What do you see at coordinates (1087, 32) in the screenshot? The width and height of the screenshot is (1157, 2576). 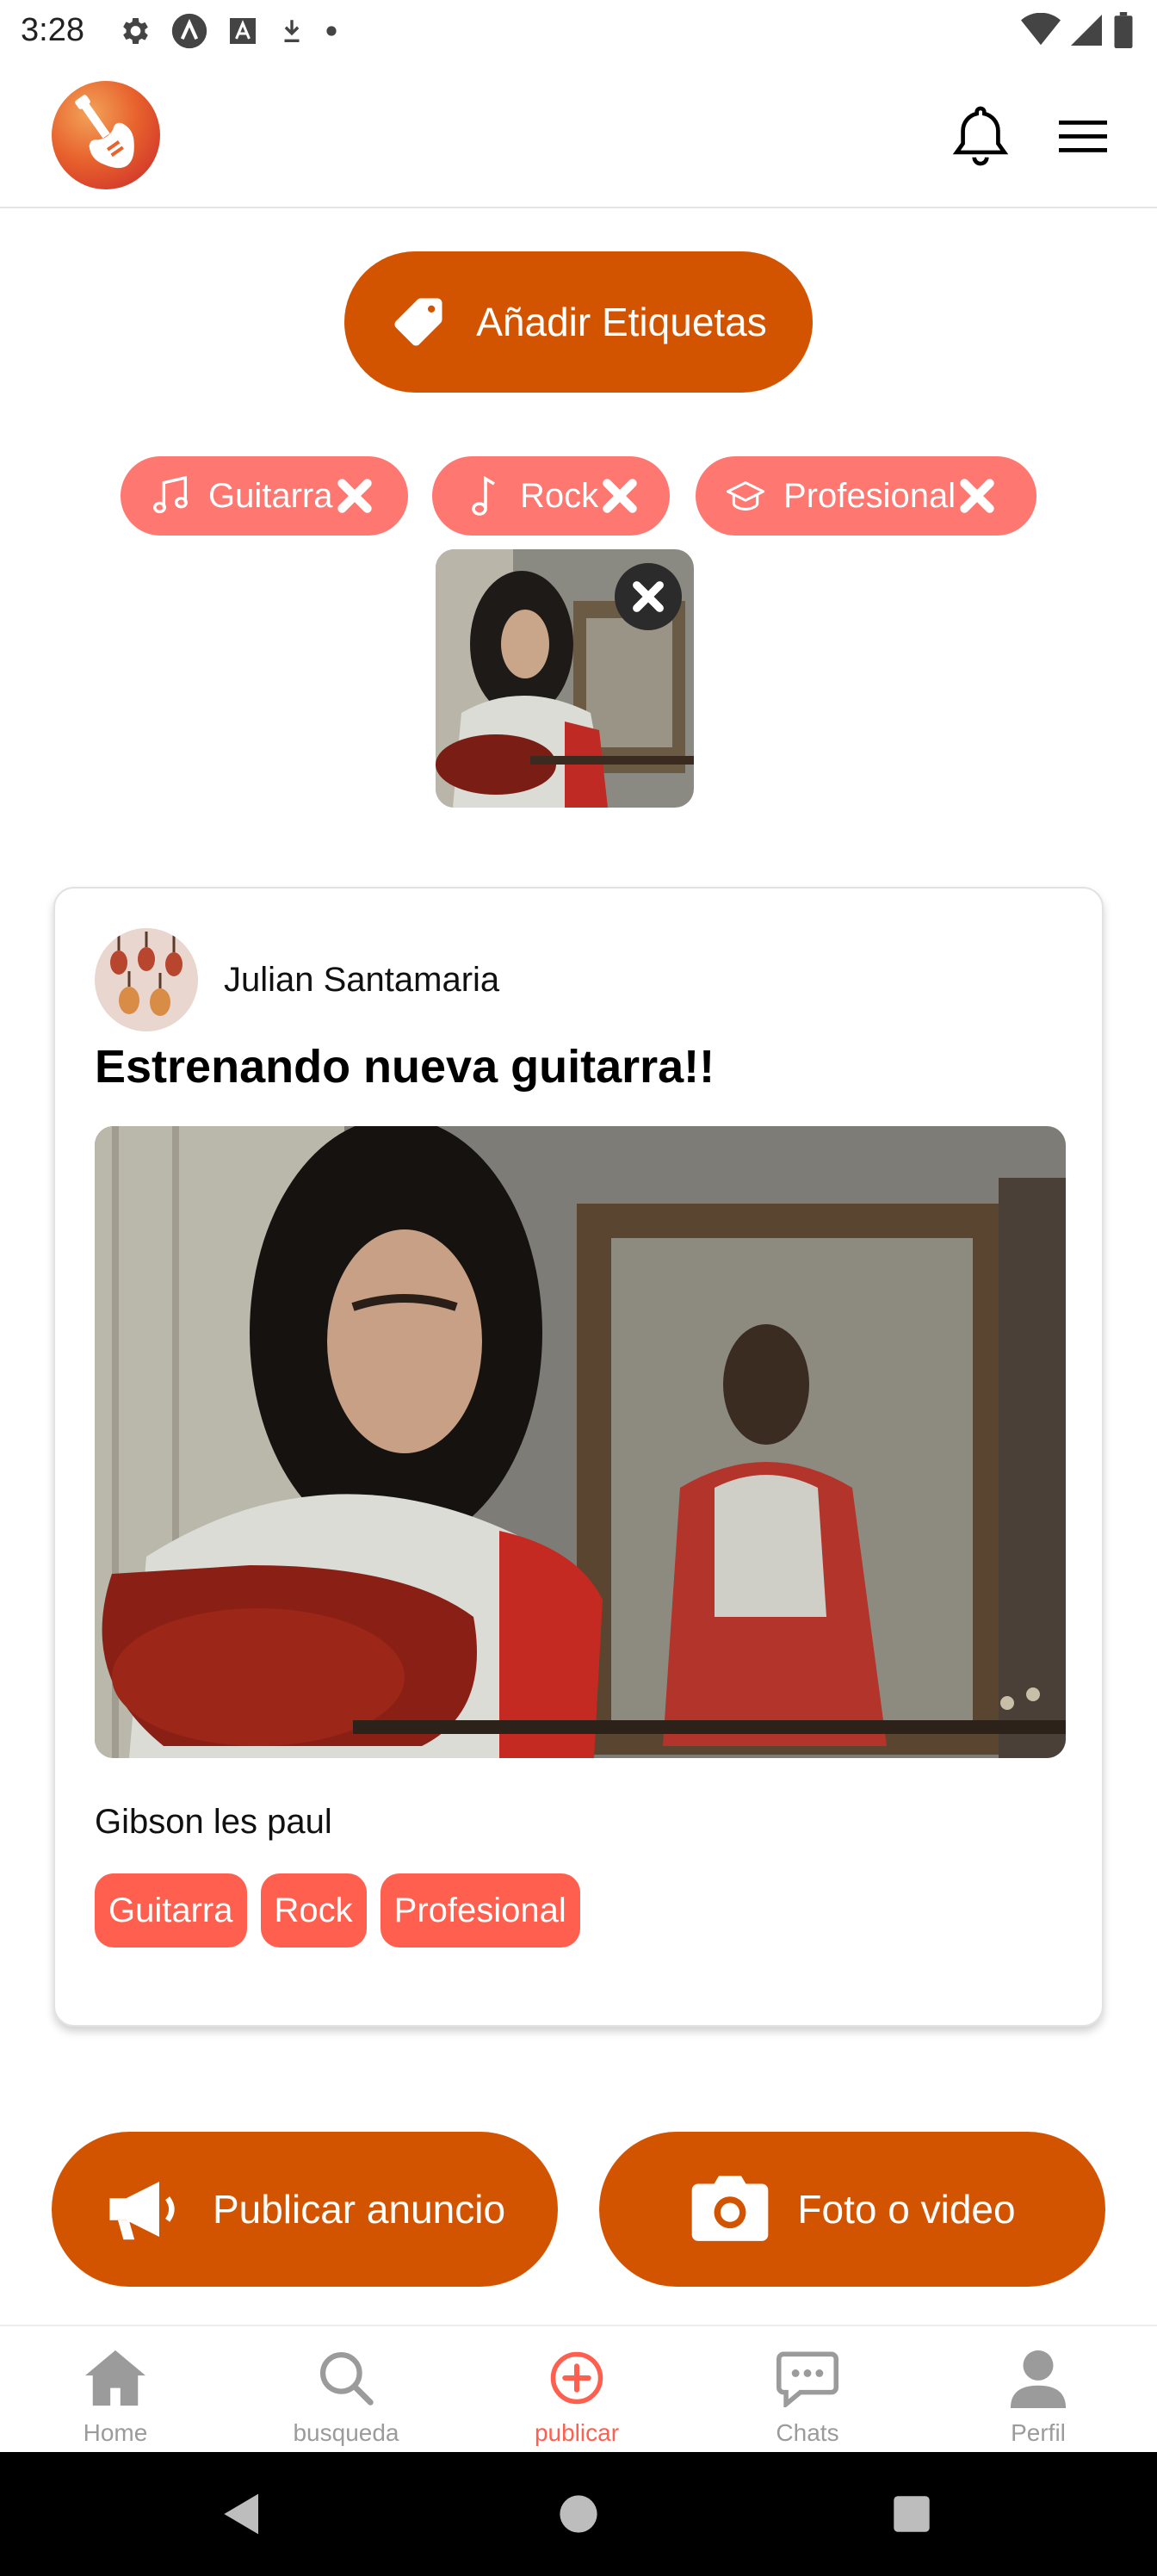 I see `cell-signal-icon` at bounding box center [1087, 32].